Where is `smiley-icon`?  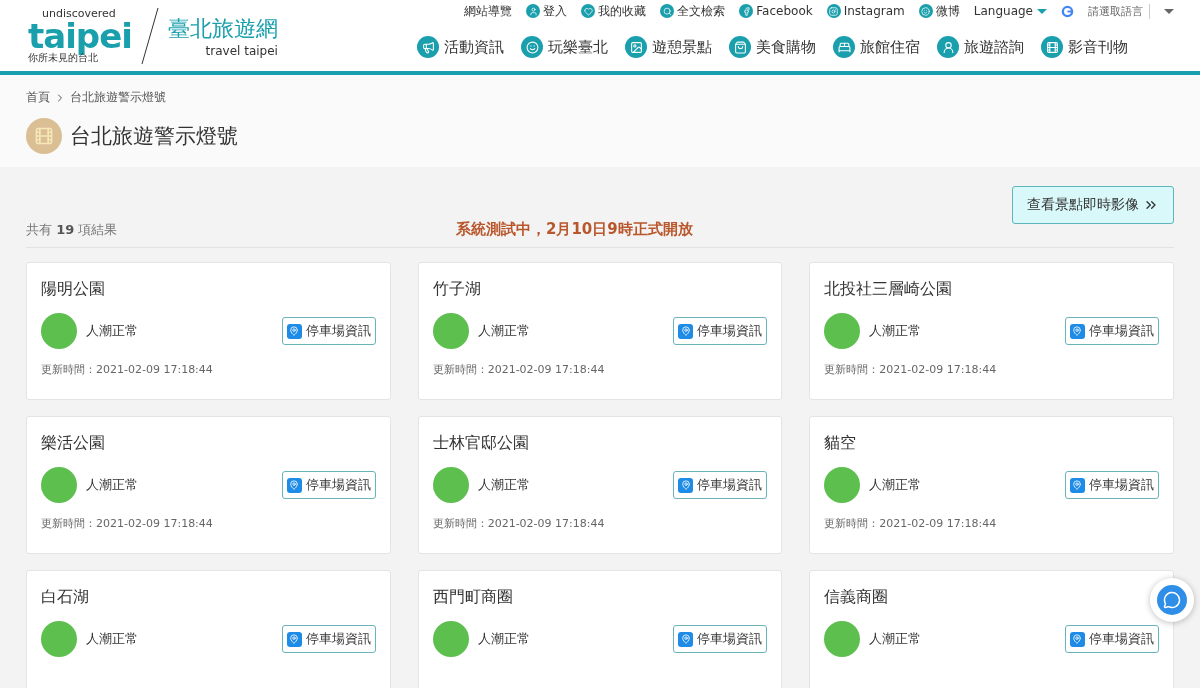
smiley-icon is located at coordinates (532, 47).